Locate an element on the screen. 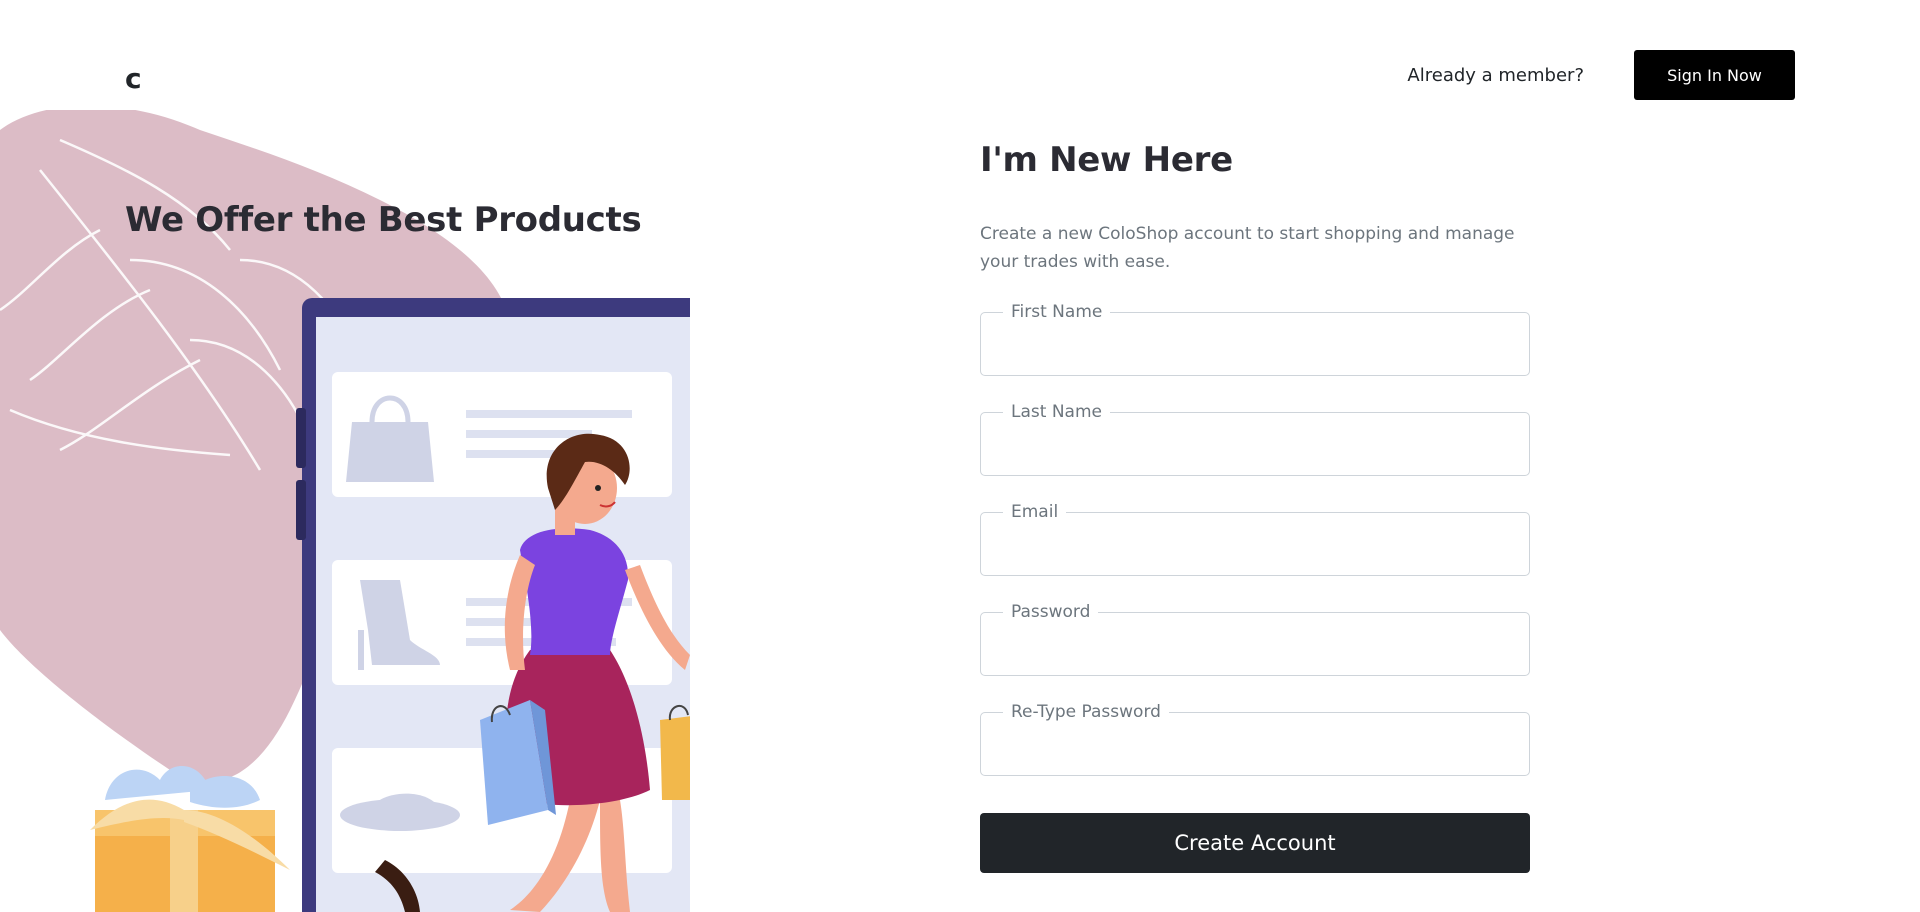 This screenshot has width=1920, height=912. email-field: Email is located at coordinates (1255, 538).